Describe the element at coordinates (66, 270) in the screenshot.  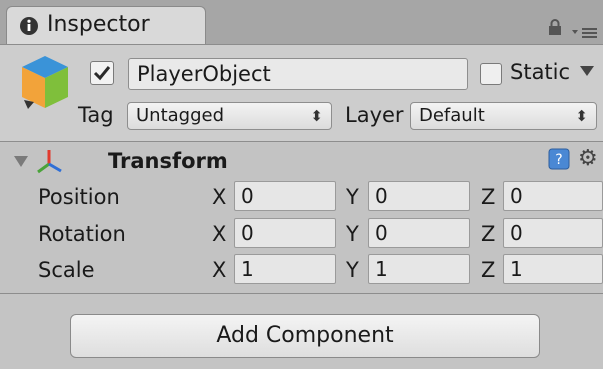
I see `scale-label: Scale` at that location.